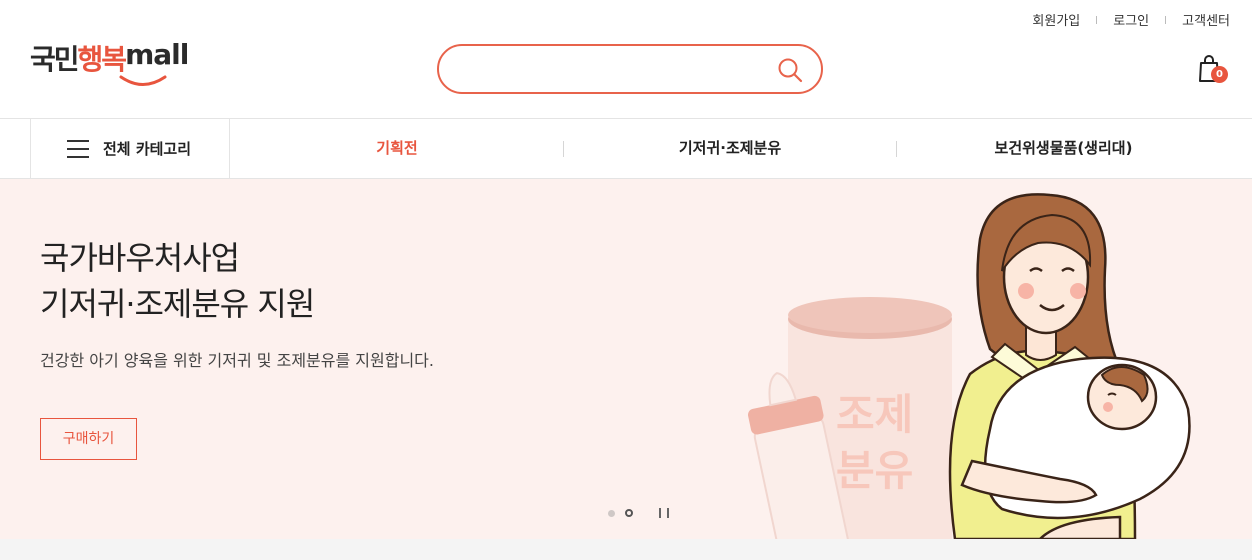 The height and width of the screenshot is (560, 1252). What do you see at coordinates (147, 149) in the screenshot?
I see `all-categories-label: 전체 카테고리` at bounding box center [147, 149].